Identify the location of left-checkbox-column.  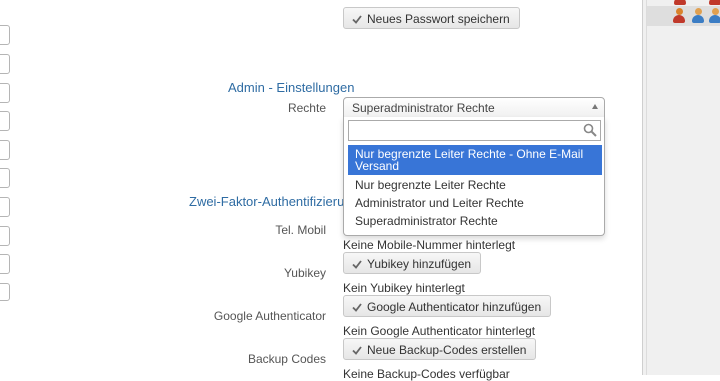
(7, 187).